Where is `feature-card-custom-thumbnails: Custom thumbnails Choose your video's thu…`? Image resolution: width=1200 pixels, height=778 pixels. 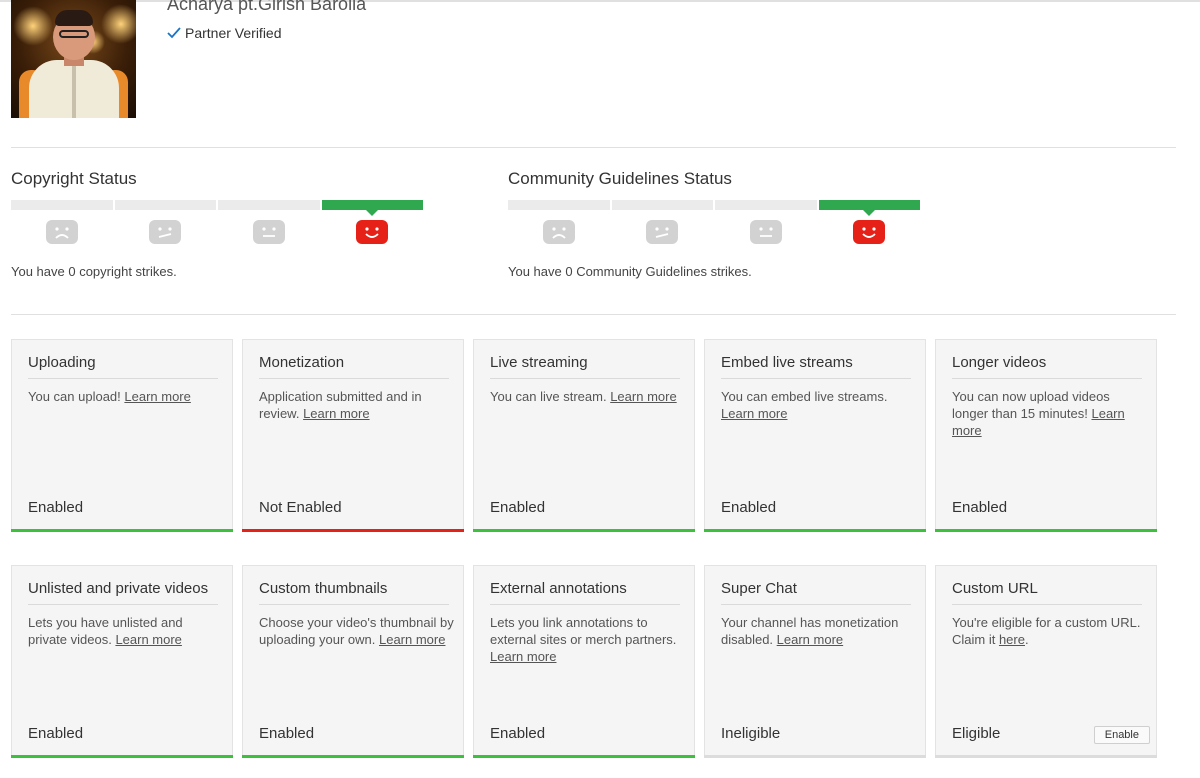
feature-card-custom-thumbnails: Custom thumbnails Choose your video's thu… is located at coordinates (353, 661).